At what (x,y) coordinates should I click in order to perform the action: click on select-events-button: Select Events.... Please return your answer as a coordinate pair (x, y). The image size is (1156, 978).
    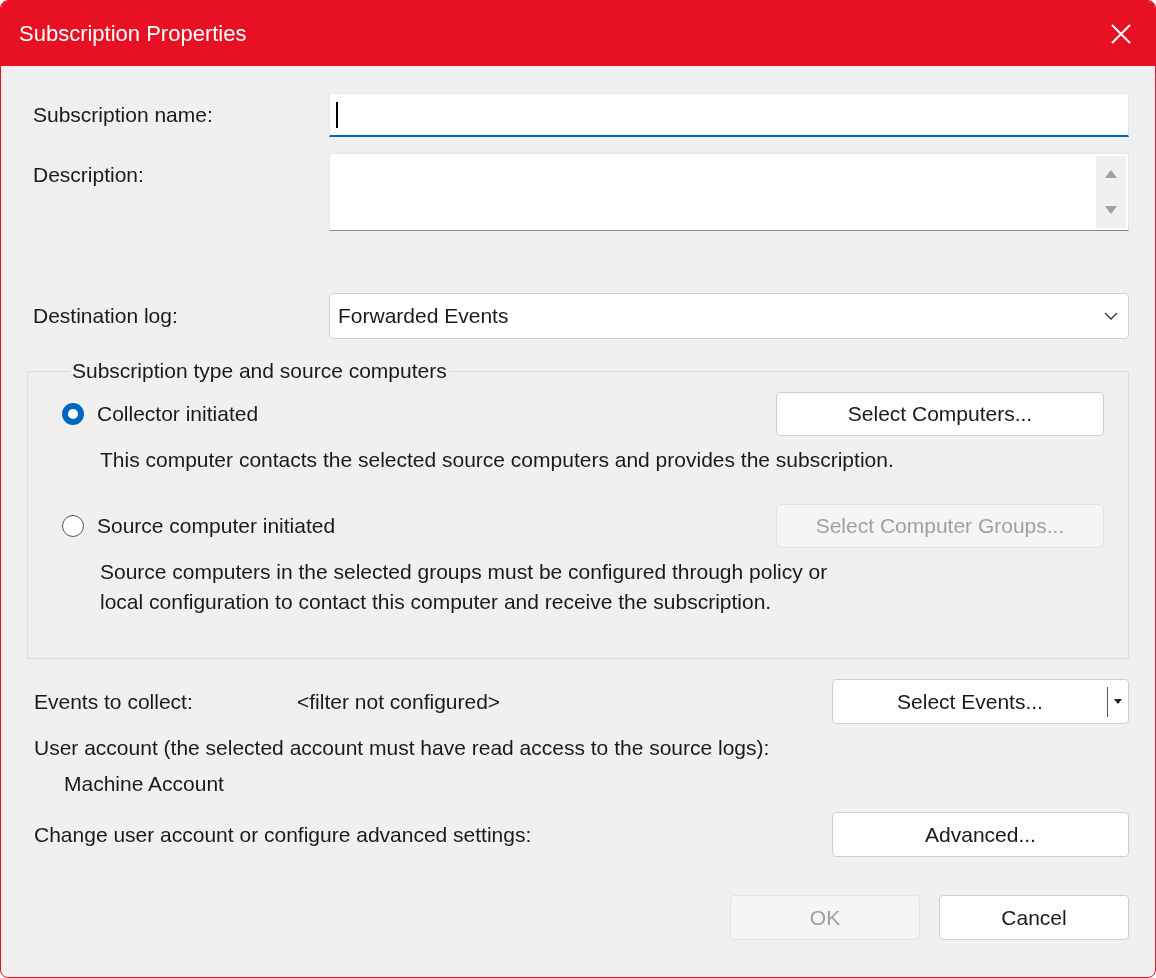
    Looking at the image, I should click on (980, 701).